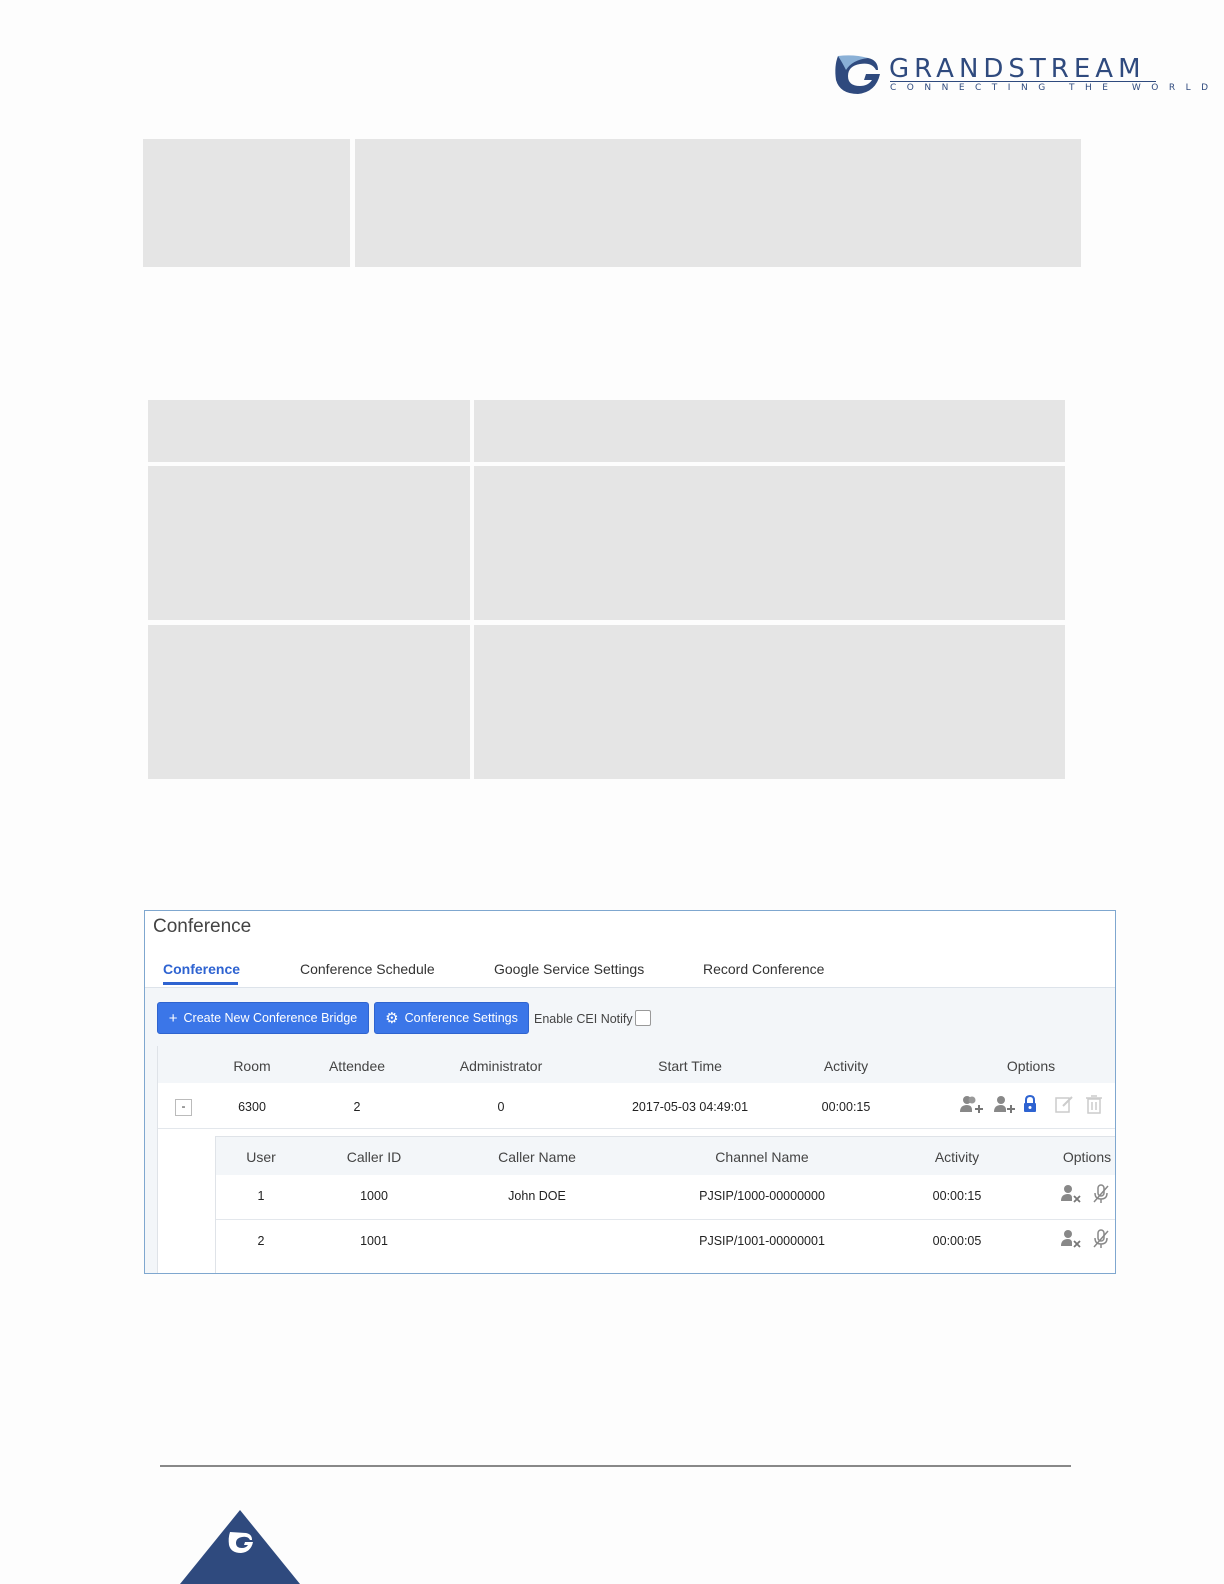 This screenshot has width=1224, height=1584. What do you see at coordinates (374, 1157) in the screenshot?
I see `col-caller-id: Caller ID` at bounding box center [374, 1157].